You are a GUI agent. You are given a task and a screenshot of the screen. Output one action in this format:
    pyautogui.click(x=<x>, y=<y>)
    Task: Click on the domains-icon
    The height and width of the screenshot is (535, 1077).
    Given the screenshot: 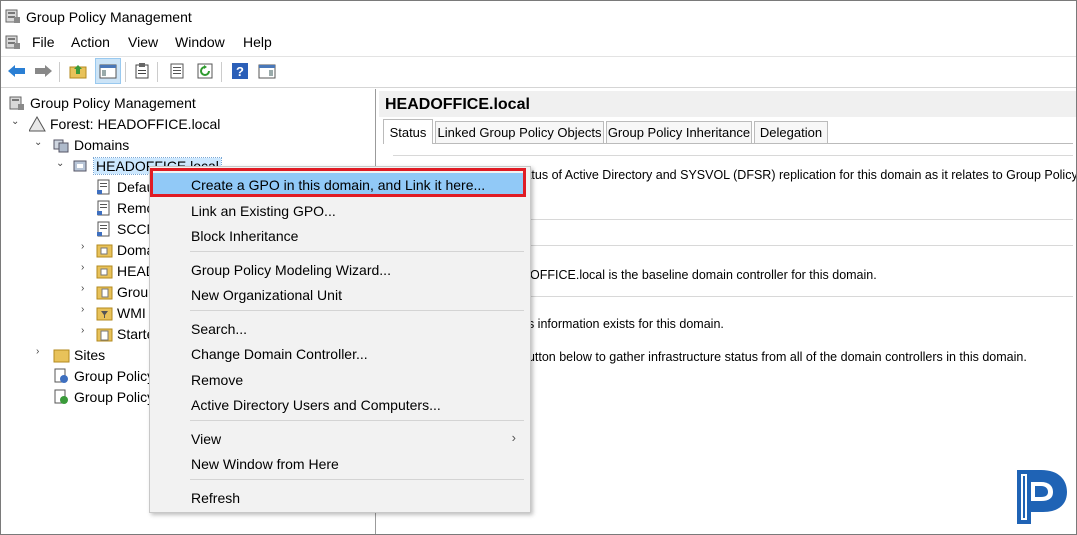 What is the action you would take?
    pyautogui.click(x=61, y=145)
    